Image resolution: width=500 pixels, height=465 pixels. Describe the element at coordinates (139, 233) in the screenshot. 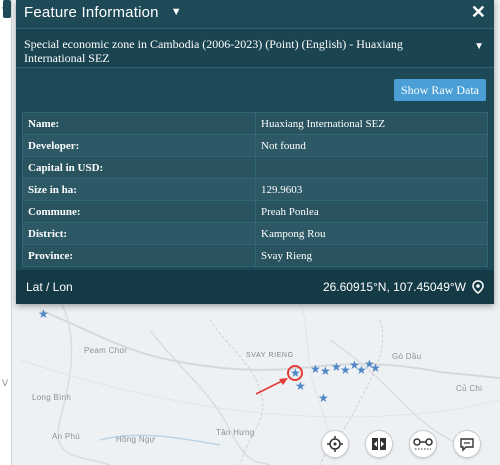

I see `attribute-key: District:` at that location.